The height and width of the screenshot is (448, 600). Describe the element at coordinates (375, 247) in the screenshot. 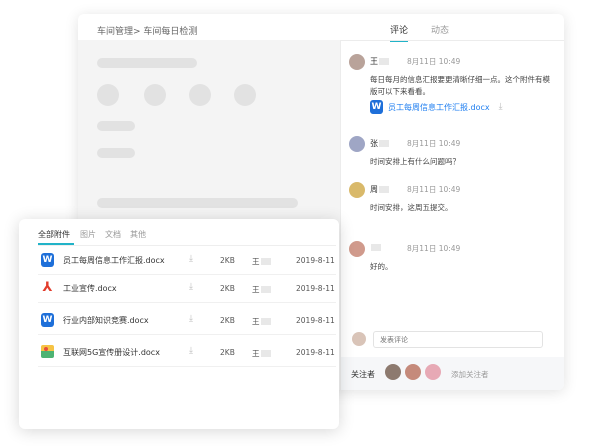

I see `comment-author` at that location.